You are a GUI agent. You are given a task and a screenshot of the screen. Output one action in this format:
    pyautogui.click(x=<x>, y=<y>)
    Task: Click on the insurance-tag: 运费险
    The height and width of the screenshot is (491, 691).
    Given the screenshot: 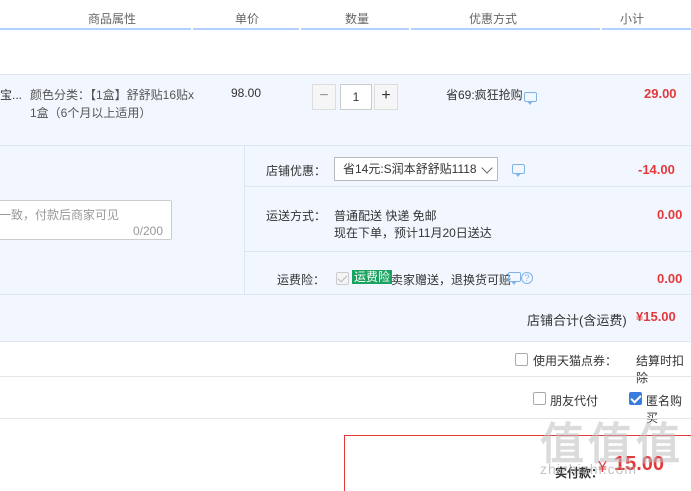 What is the action you would take?
    pyautogui.click(x=372, y=277)
    